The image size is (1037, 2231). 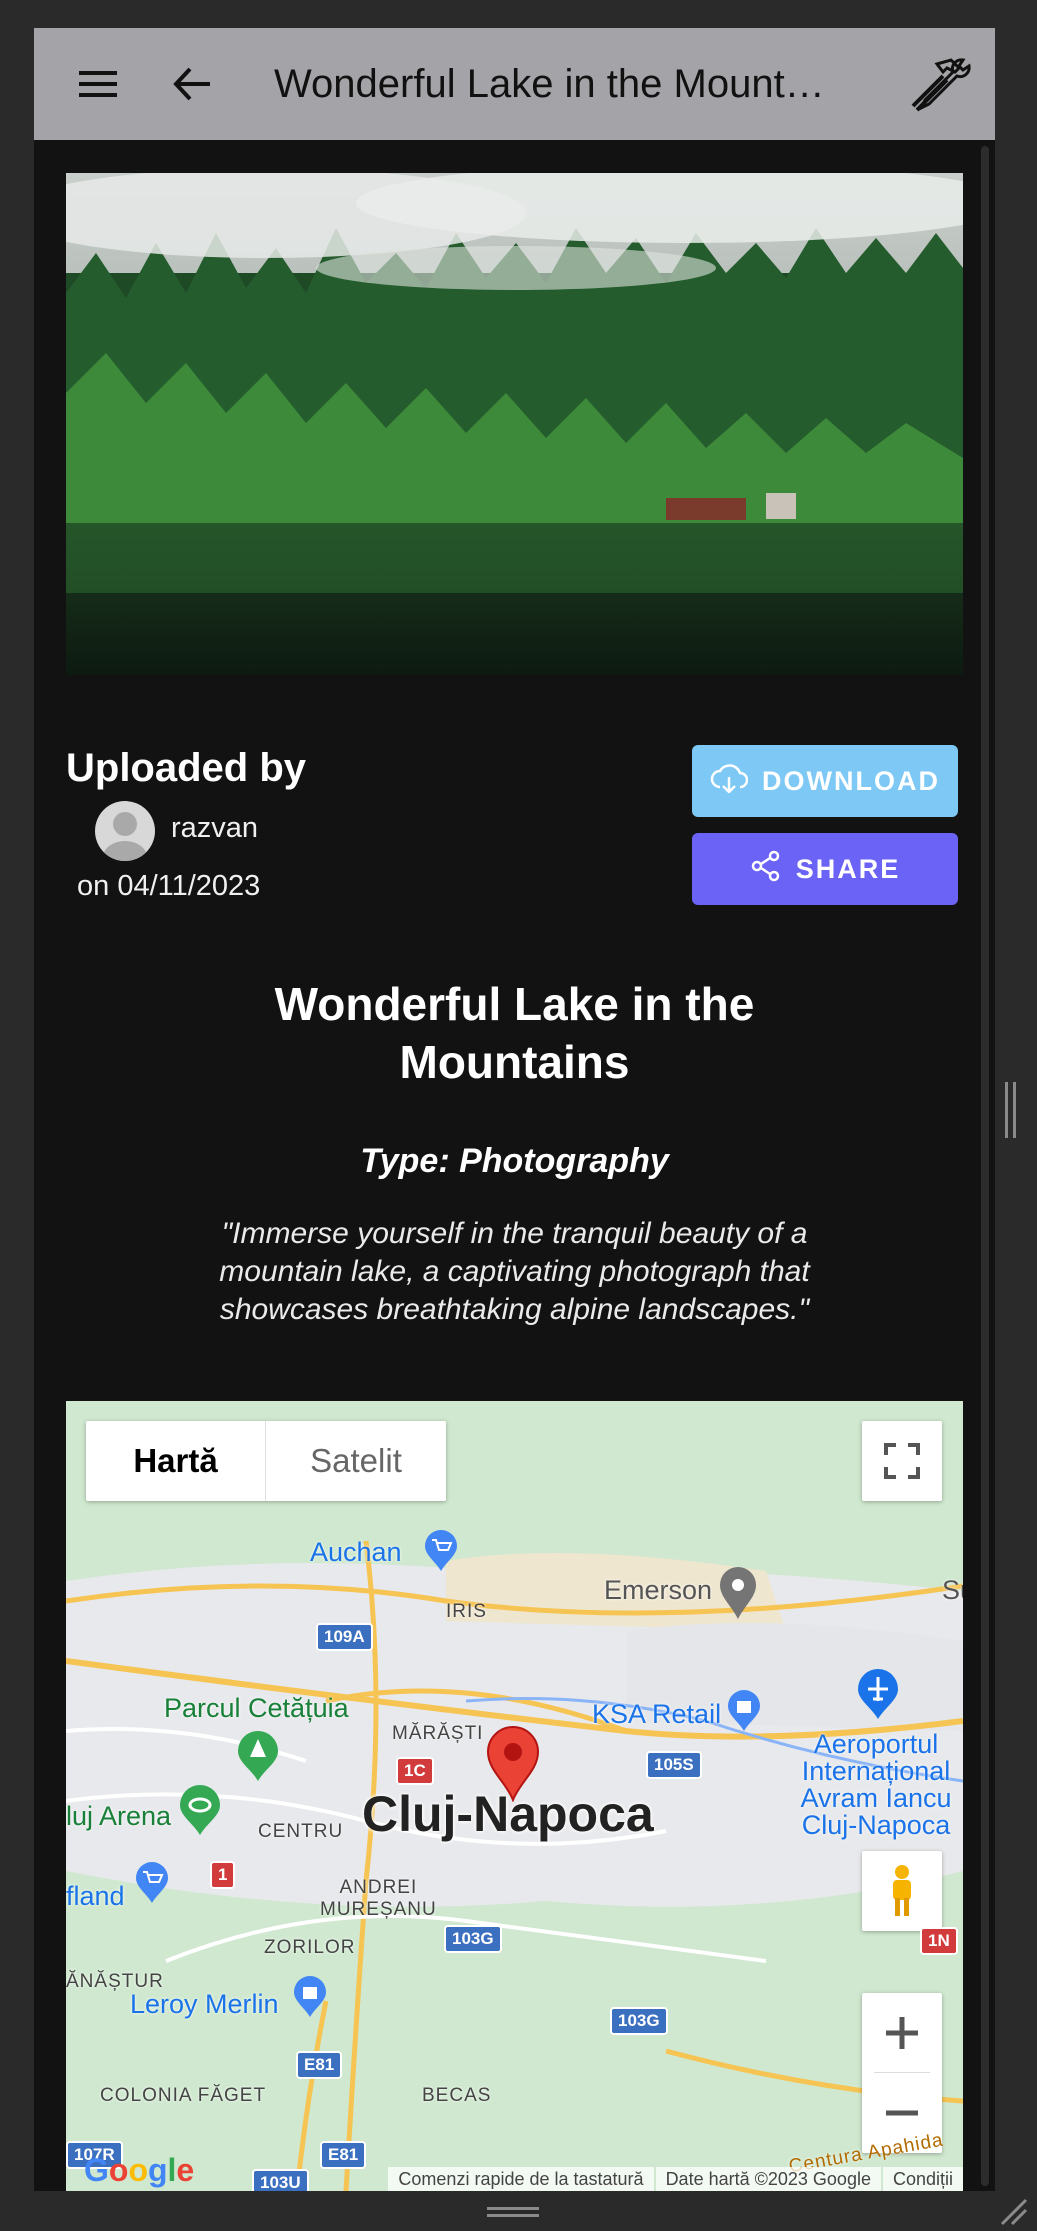 What do you see at coordinates (658, 1590) in the screenshot?
I see `map-label-emerson: Emerson` at bounding box center [658, 1590].